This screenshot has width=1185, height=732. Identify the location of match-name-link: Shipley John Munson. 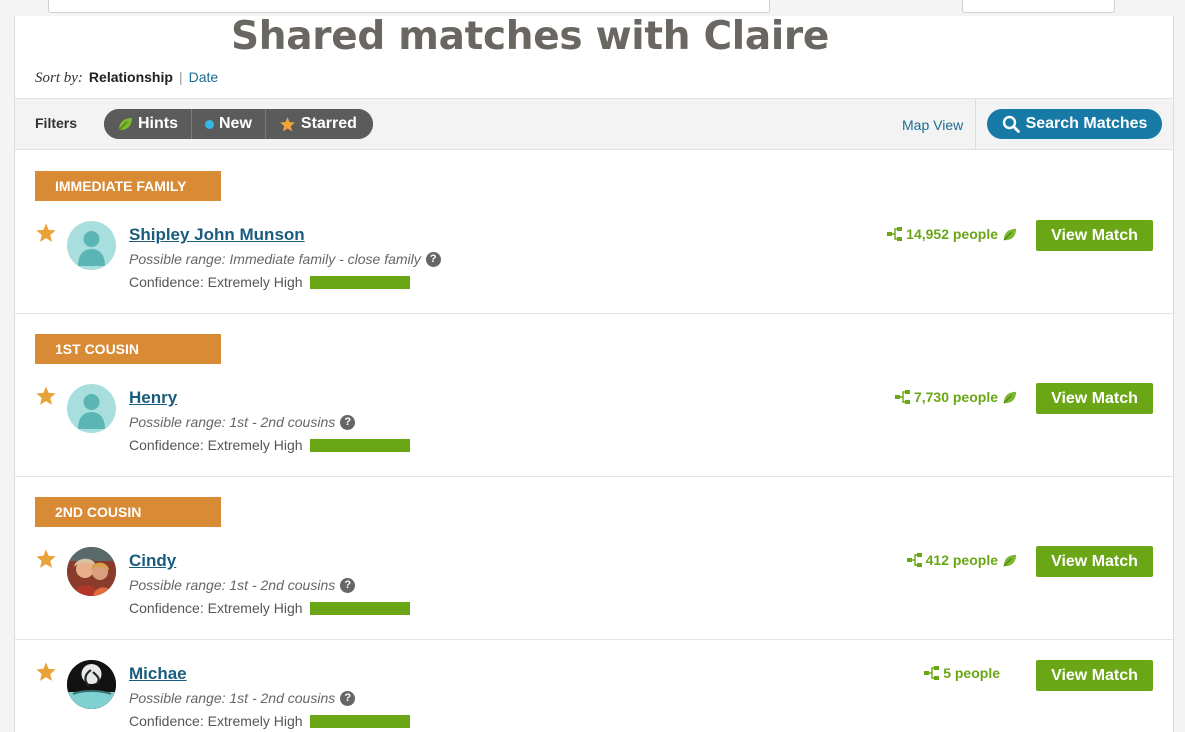
(217, 235).